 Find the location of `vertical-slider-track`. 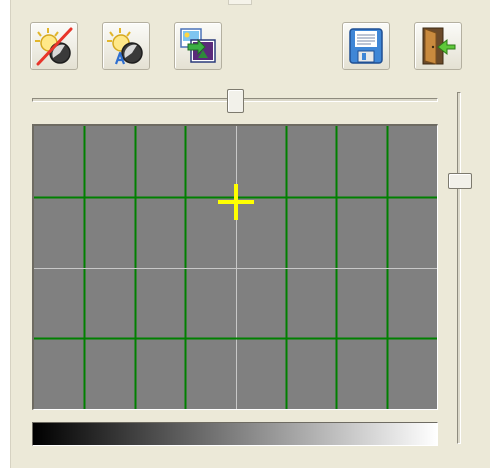

vertical-slider-track is located at coordinates (459, 268).